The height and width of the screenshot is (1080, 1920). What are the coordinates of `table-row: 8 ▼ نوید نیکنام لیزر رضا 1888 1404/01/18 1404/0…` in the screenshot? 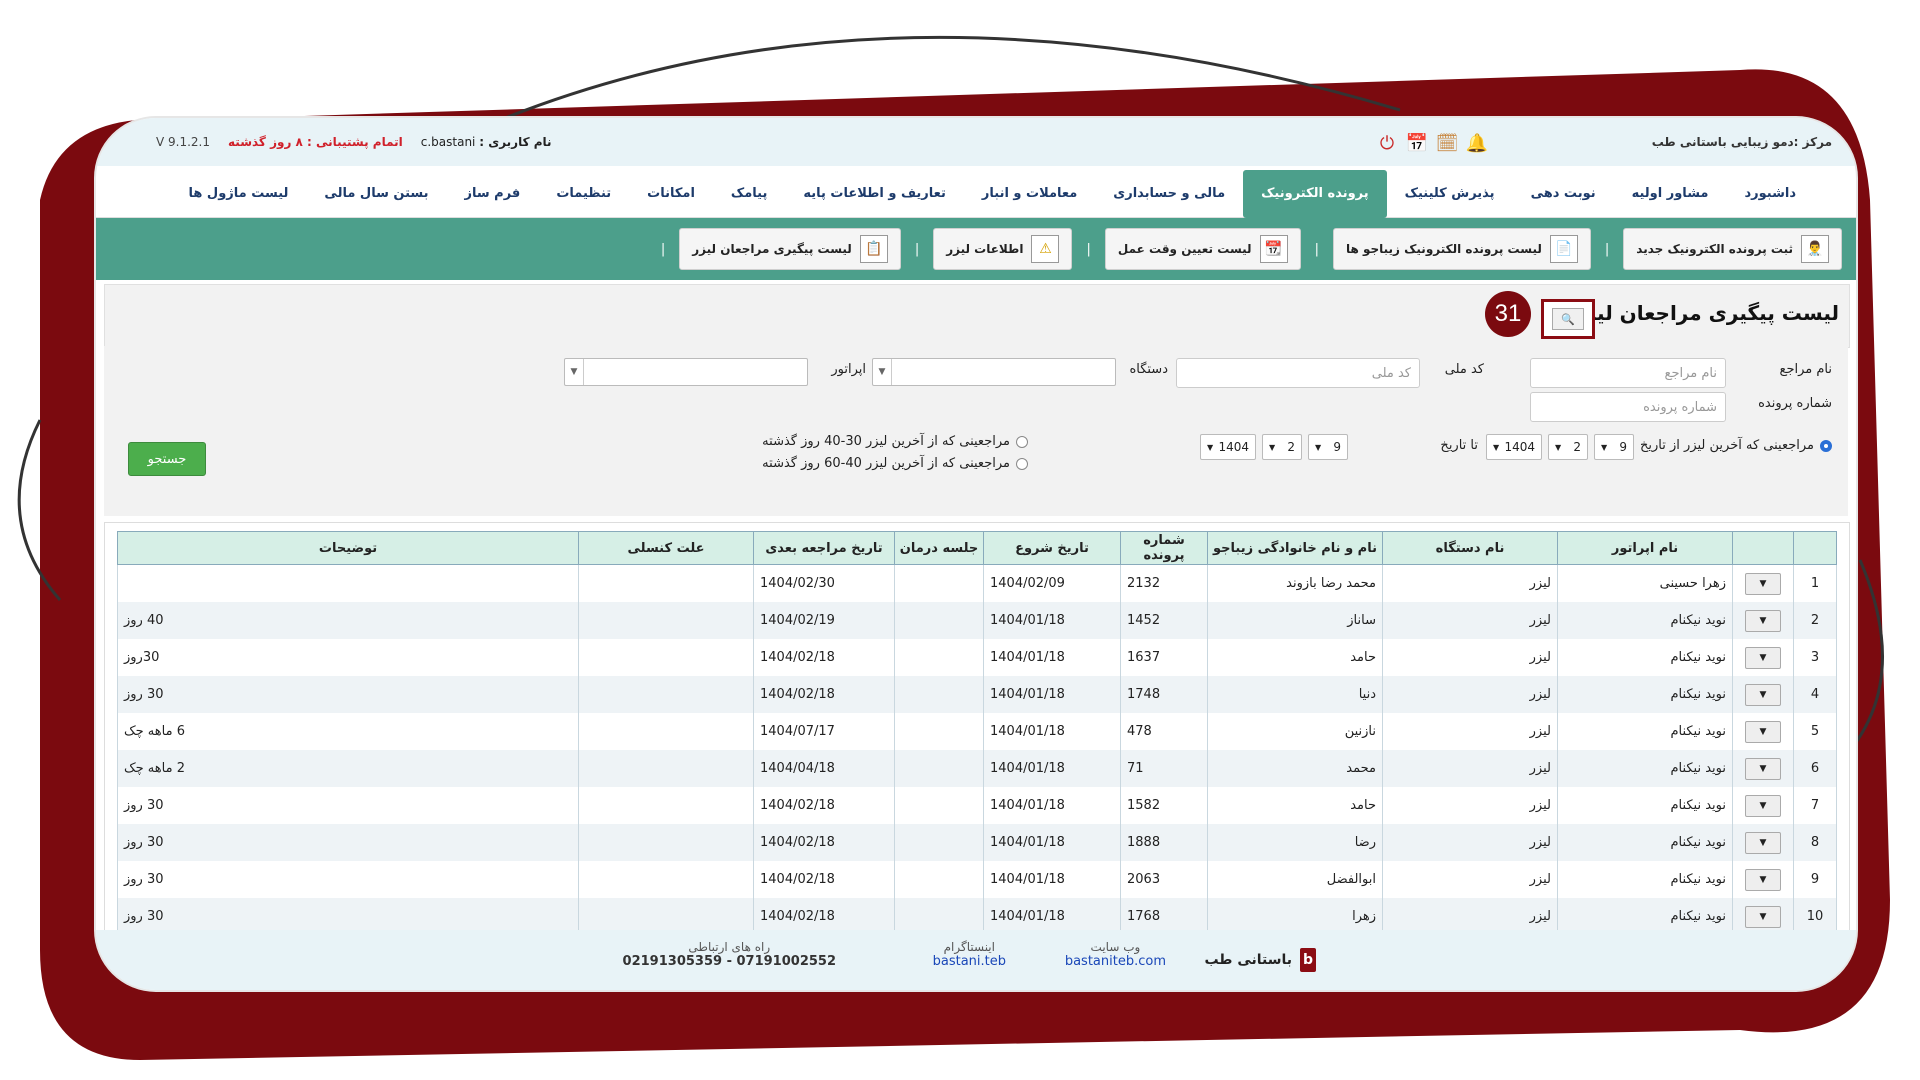 It's located at (977, 842).